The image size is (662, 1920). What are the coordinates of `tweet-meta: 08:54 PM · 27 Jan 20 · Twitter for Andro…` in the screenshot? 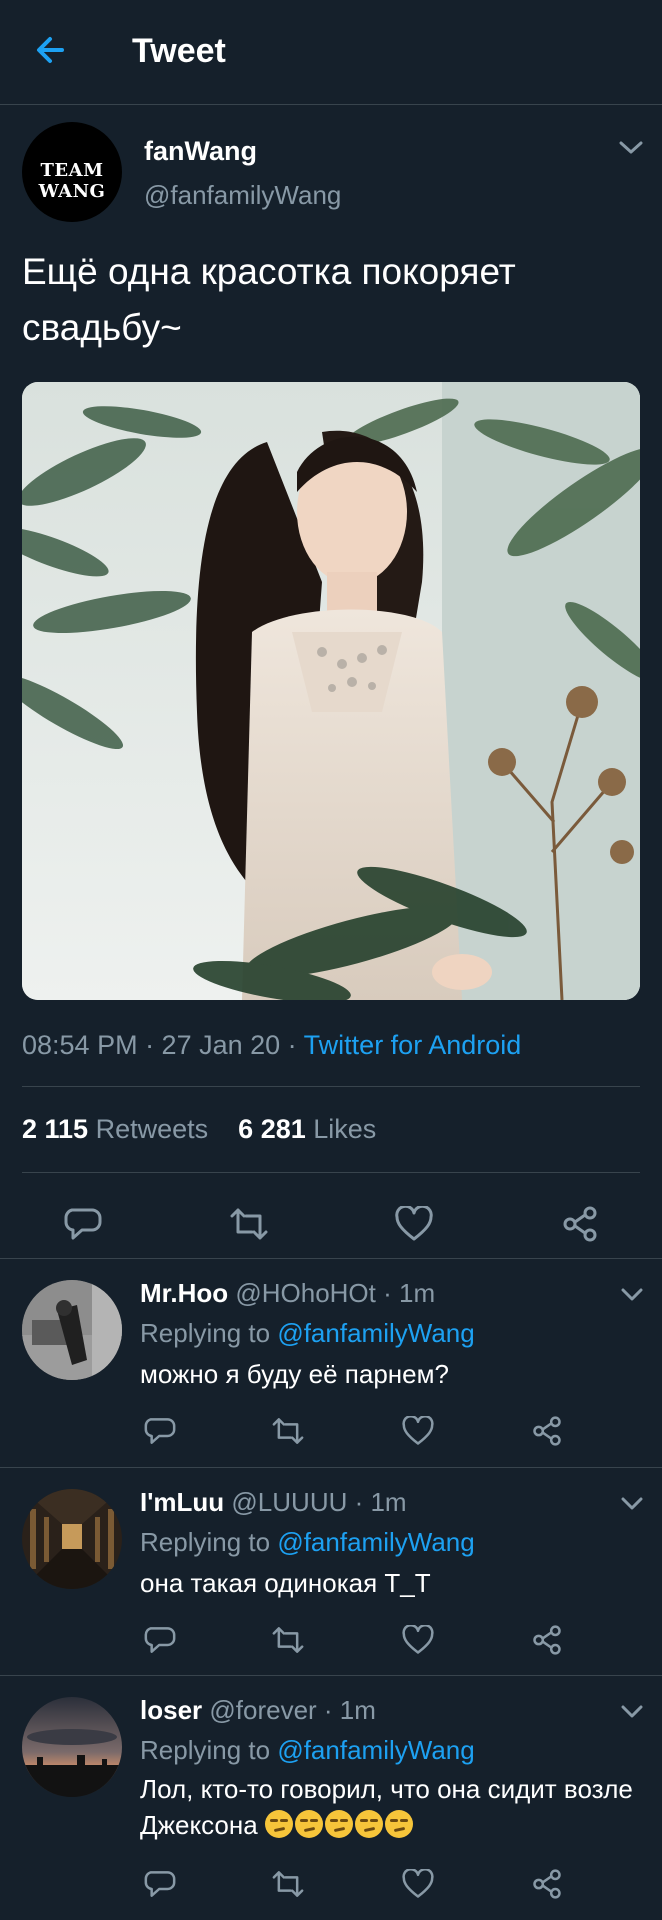 It's located at (271, 1045).